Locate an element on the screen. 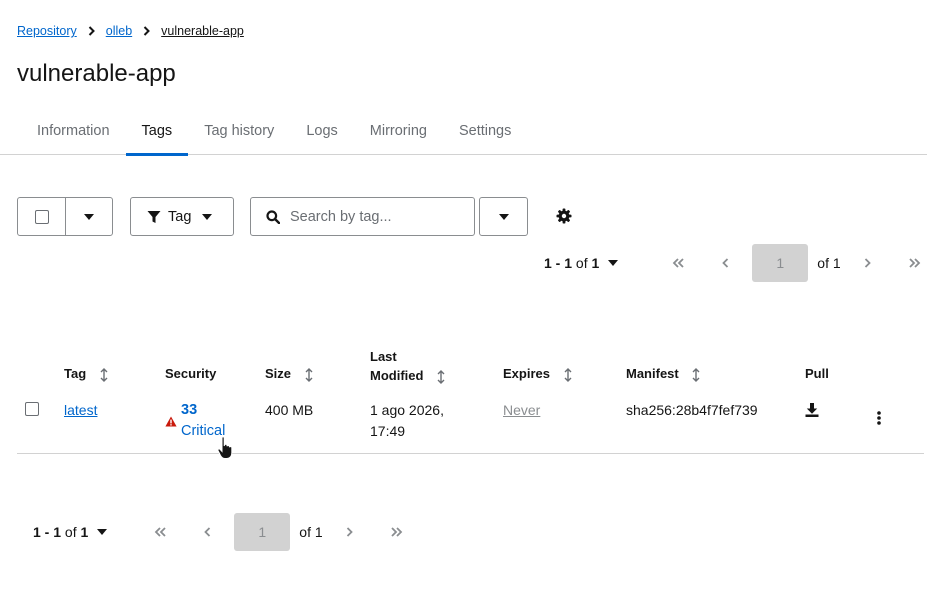 This screenshot has height=592, width=927. tab-tag-history: Tag history is located at coordinates (239, 133).